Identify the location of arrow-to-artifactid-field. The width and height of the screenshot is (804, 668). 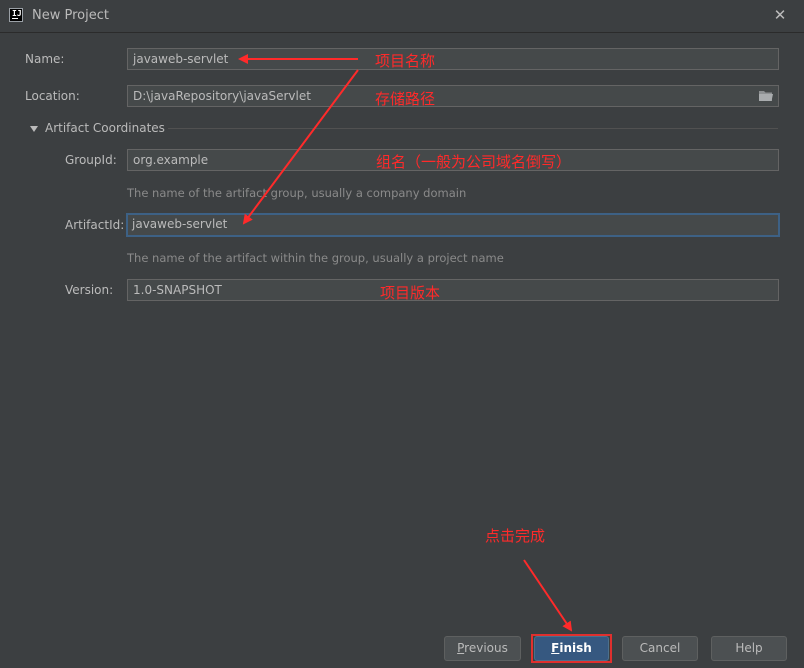
(300, 147).